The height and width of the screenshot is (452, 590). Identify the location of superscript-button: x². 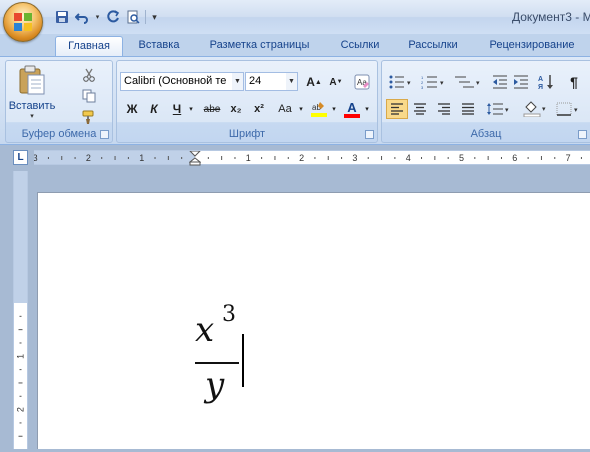
(259, 109).